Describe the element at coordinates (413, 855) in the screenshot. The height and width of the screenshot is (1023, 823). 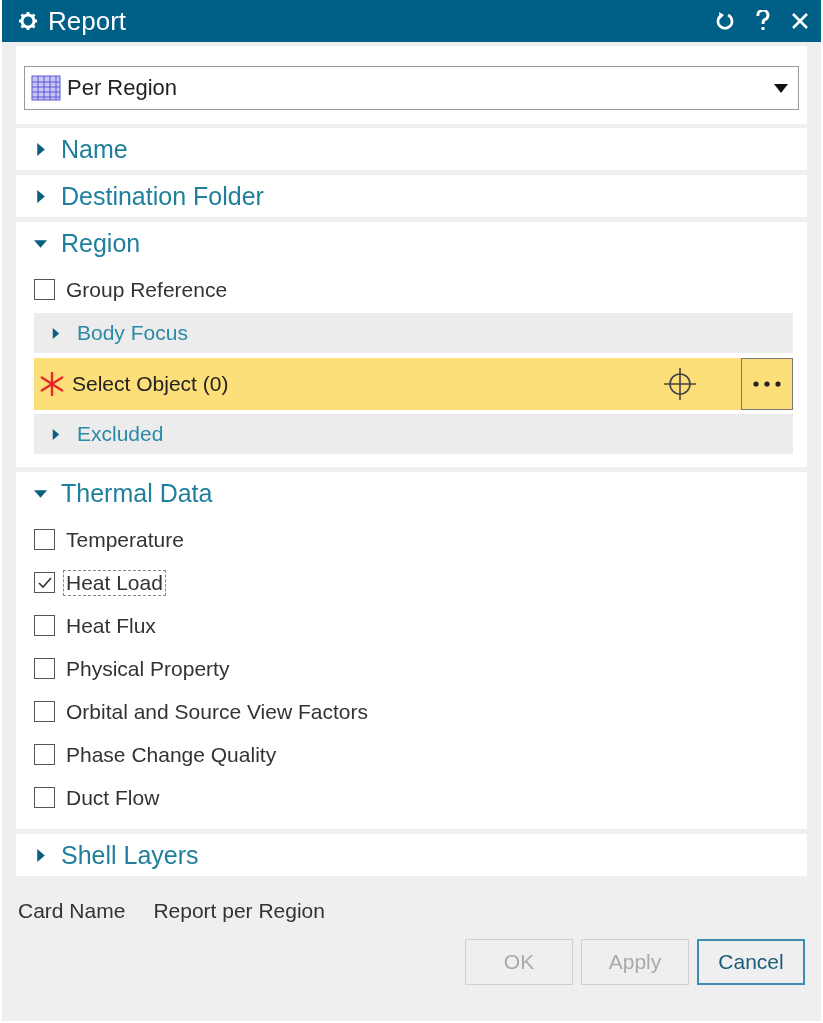
I see `section-header: Shell Layers` at that location.